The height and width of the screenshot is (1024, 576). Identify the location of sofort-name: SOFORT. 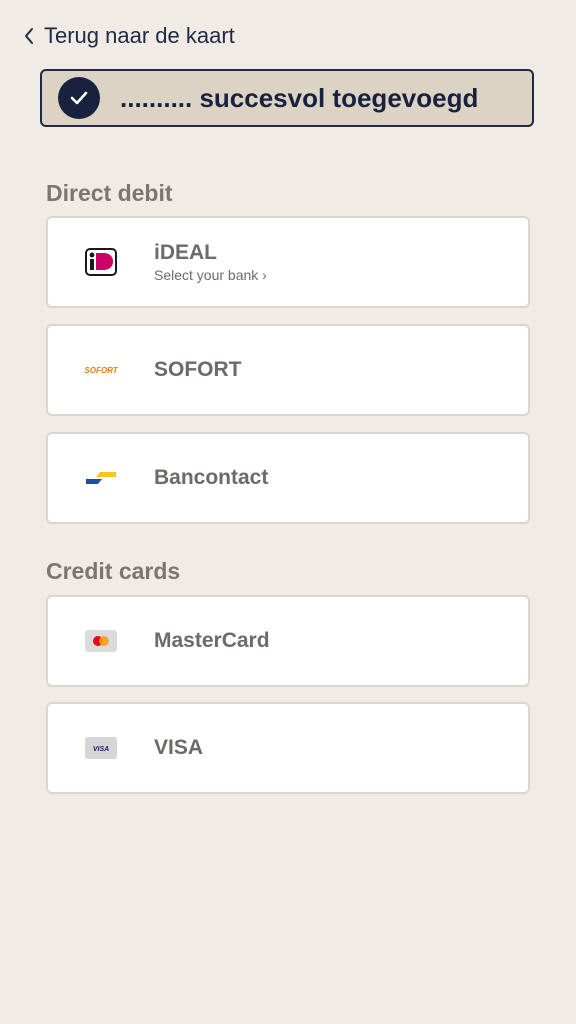
(198, 369).